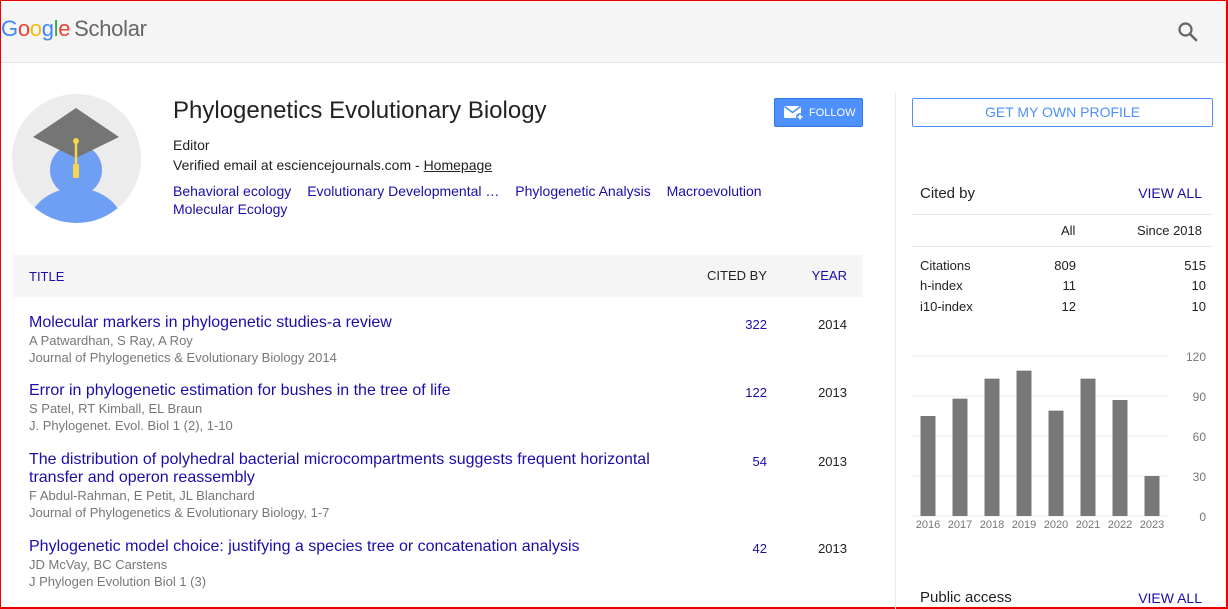 The image size is (1228, 609). I want to click on x-tick-label: 2020, so click(1056, 525).